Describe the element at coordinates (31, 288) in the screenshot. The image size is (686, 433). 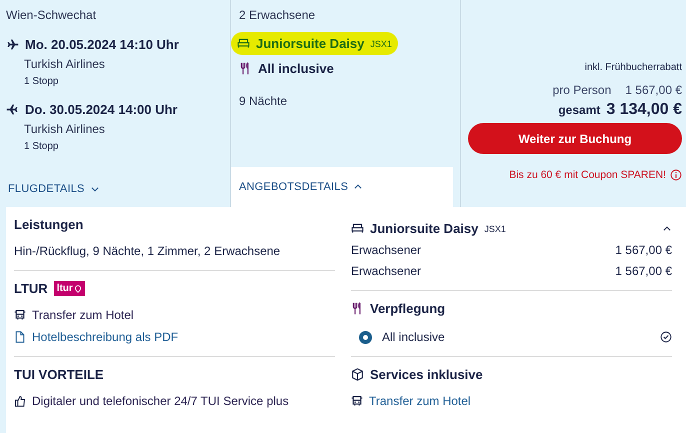
I see `section-title: LTUR` at that location.